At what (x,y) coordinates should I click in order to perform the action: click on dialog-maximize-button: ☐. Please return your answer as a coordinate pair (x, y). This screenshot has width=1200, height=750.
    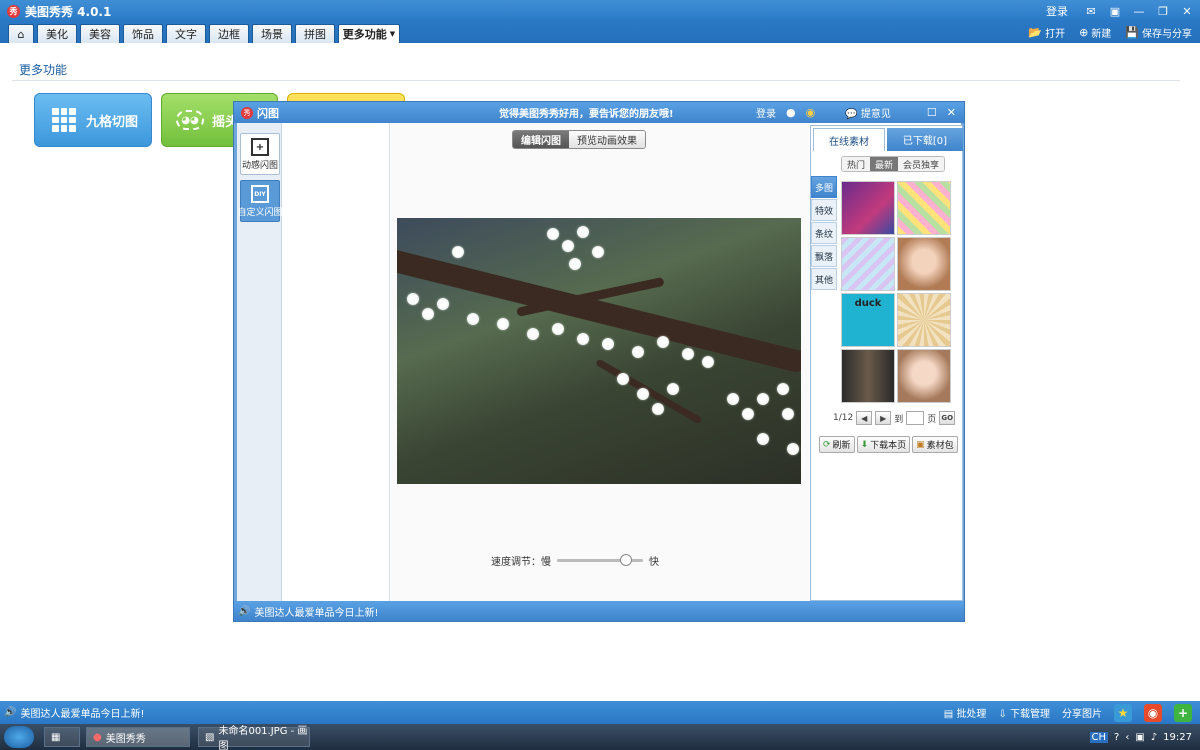
    Looking at the image, I should click on (932, 112).